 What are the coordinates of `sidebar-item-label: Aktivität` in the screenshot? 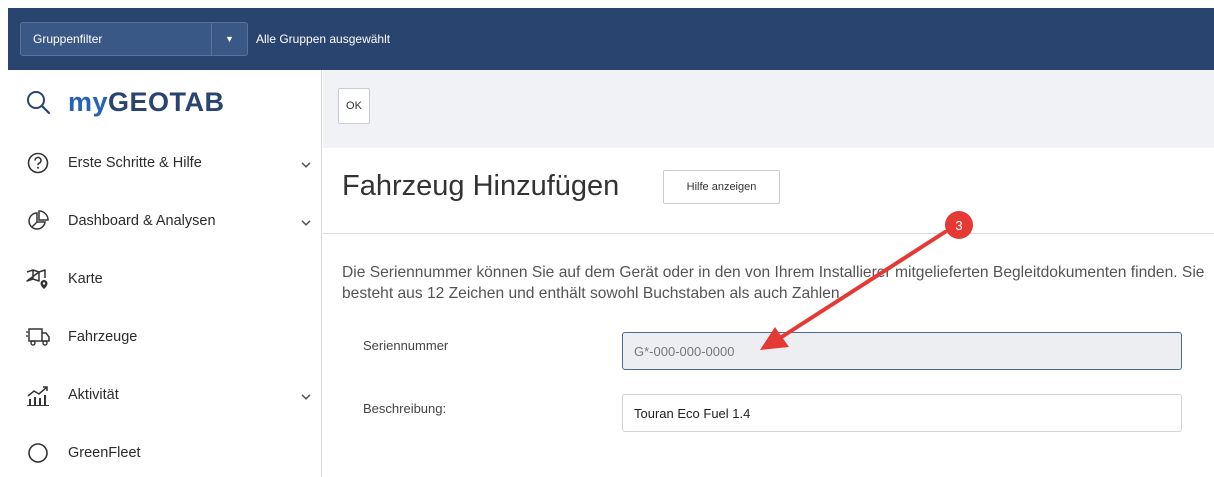 It's located at (93, 395).